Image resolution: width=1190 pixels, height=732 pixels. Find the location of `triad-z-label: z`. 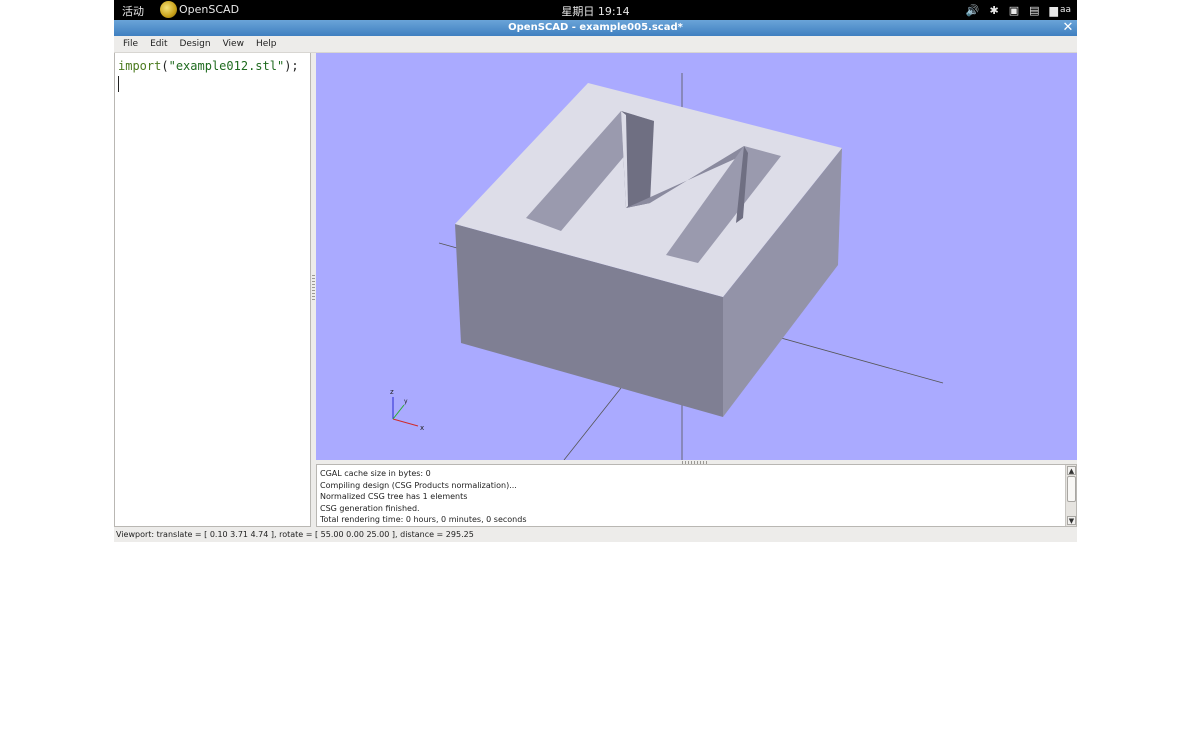

triad-z-label: z is located at coordinates (392, 392).